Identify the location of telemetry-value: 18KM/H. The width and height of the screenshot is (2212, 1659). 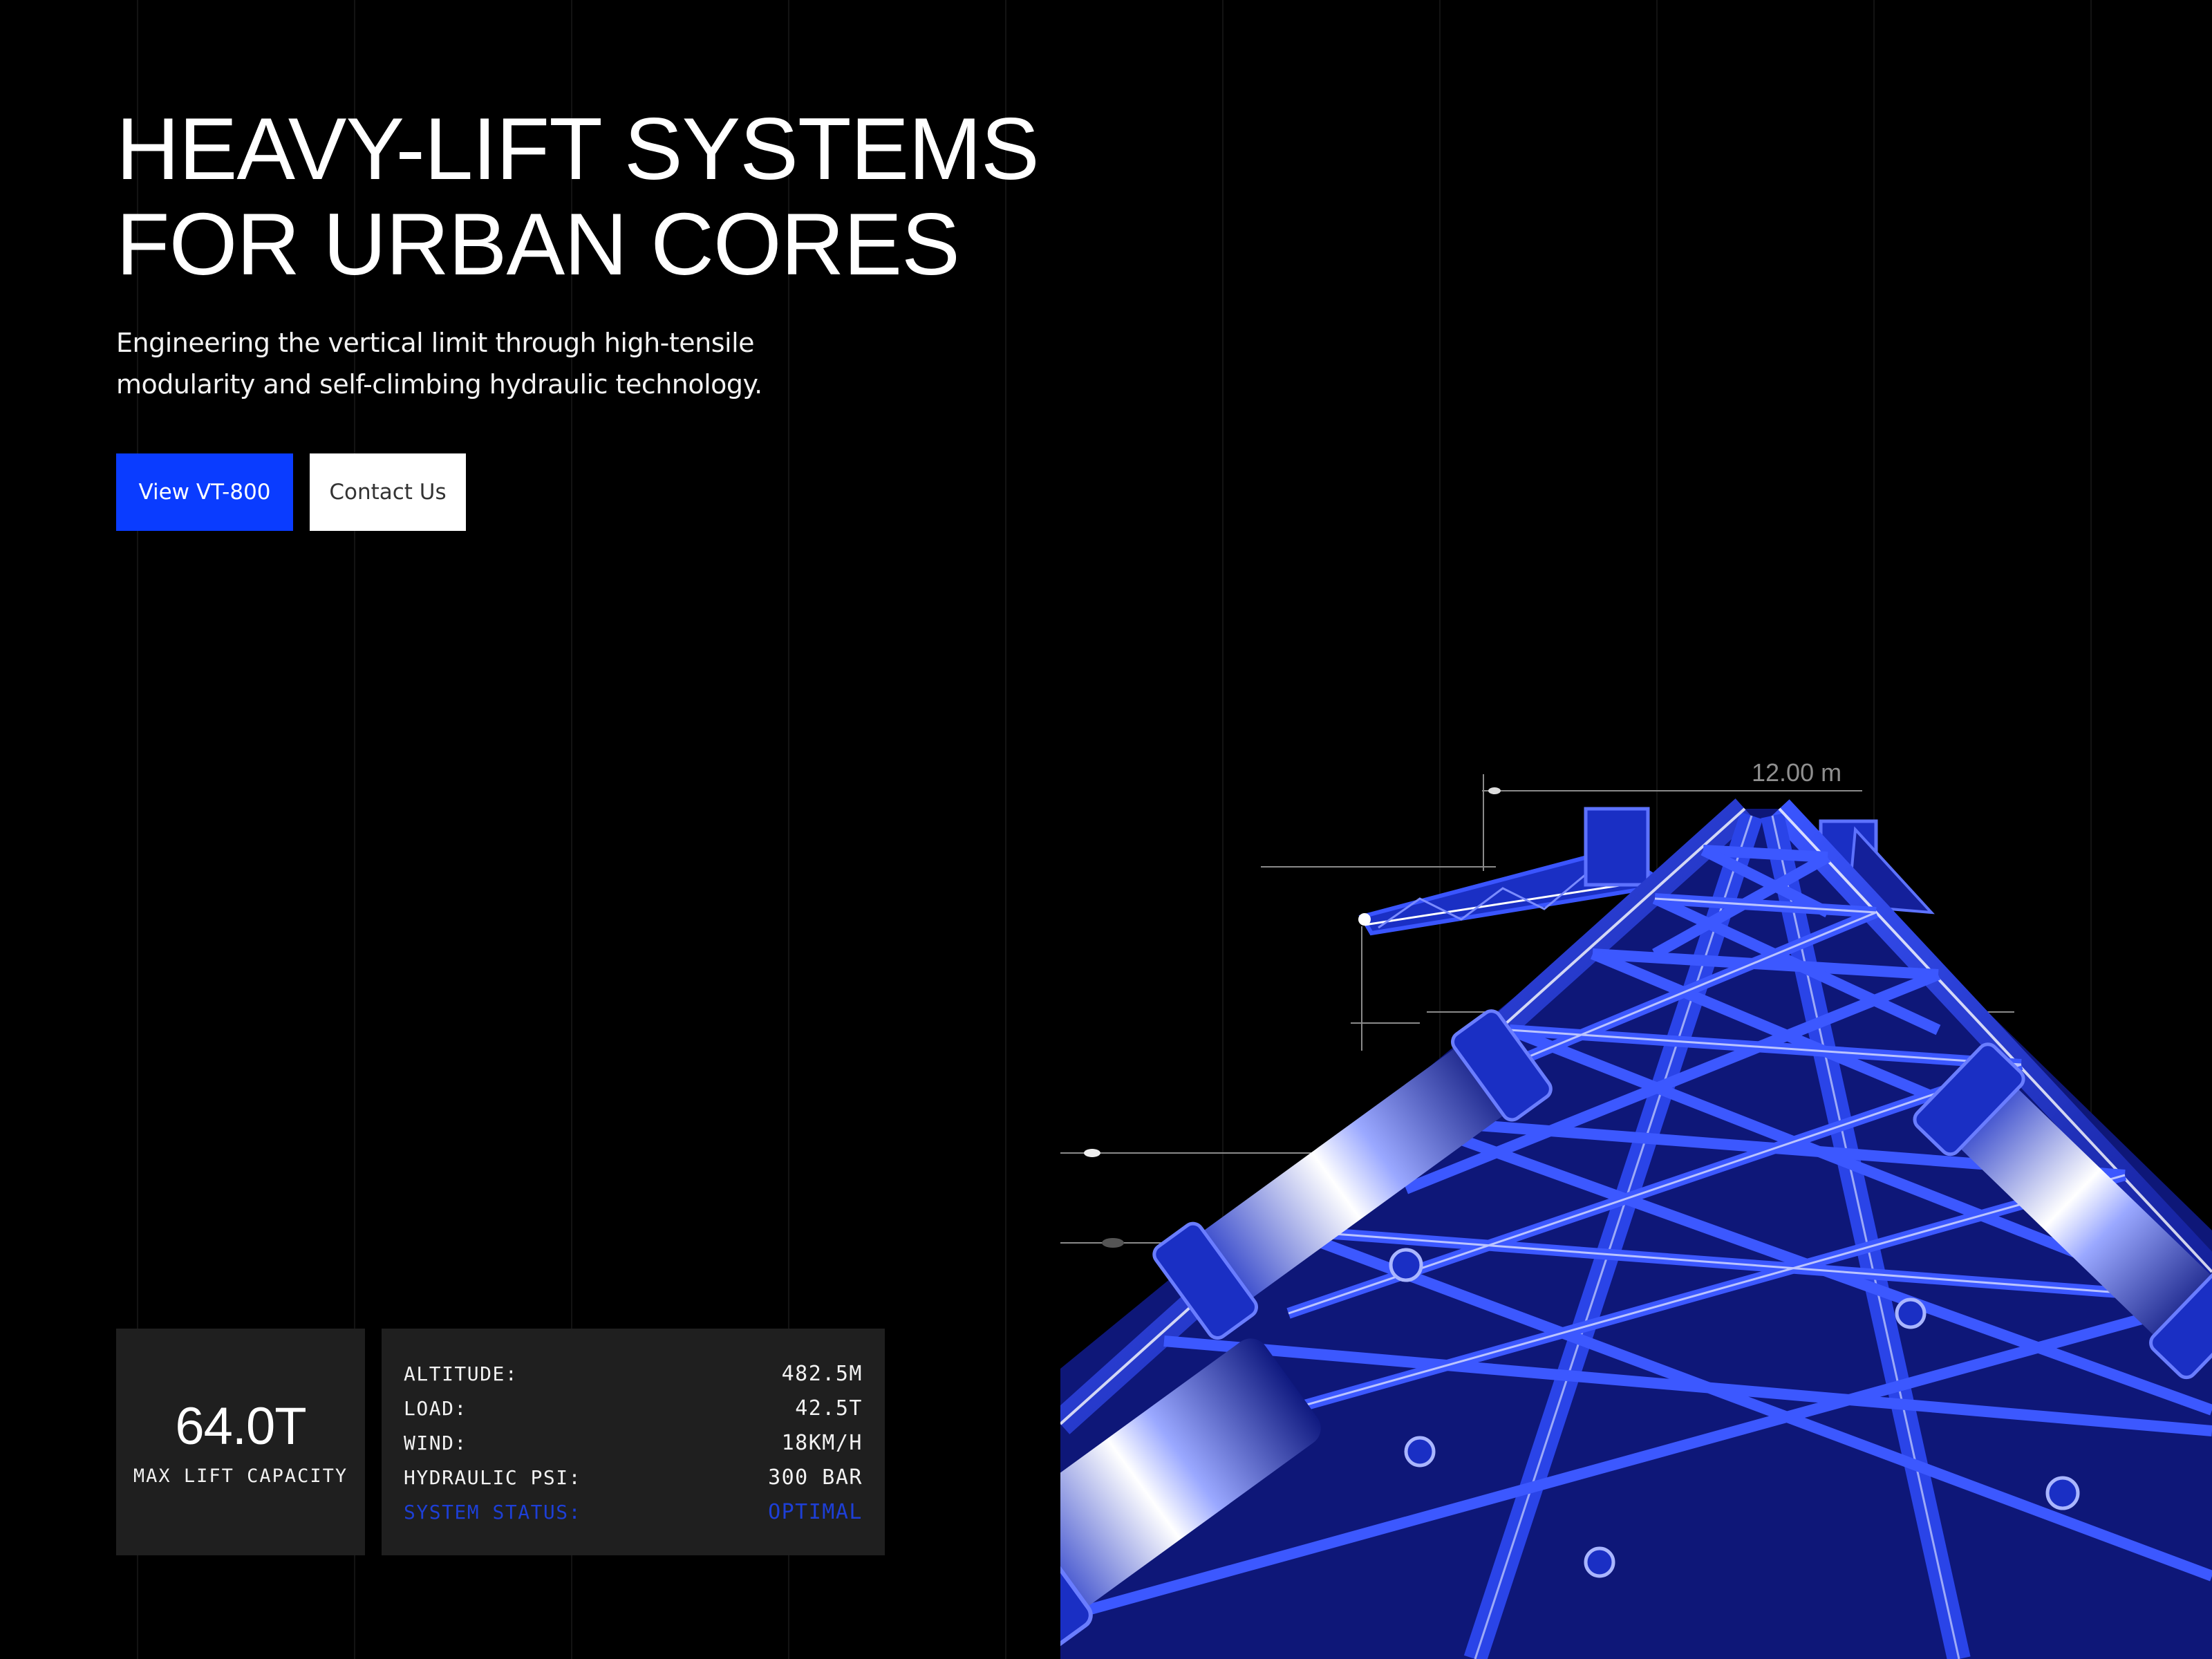
(822, 1442).